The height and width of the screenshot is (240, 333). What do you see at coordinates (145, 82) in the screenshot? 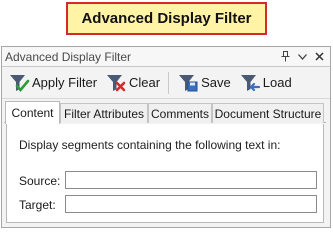
I see `clear-label: Clear` at bounding box center [145, 82].